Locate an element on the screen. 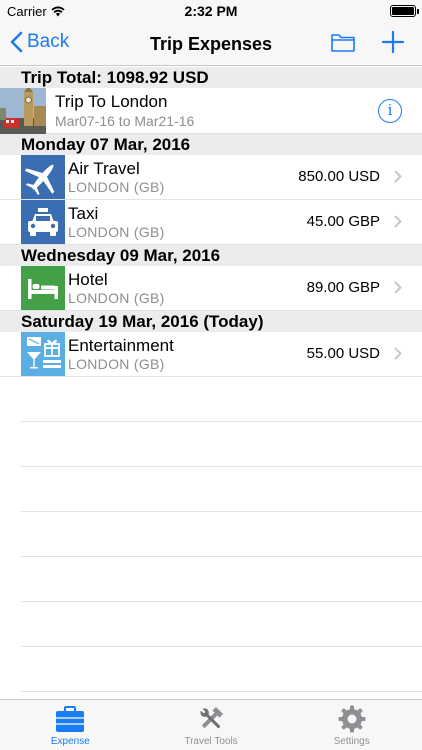 This screenshot has height=750, width=422. trip-row: Trip To London Mar07-16 to Mar21-16 i is located at coordinates (211, 111).